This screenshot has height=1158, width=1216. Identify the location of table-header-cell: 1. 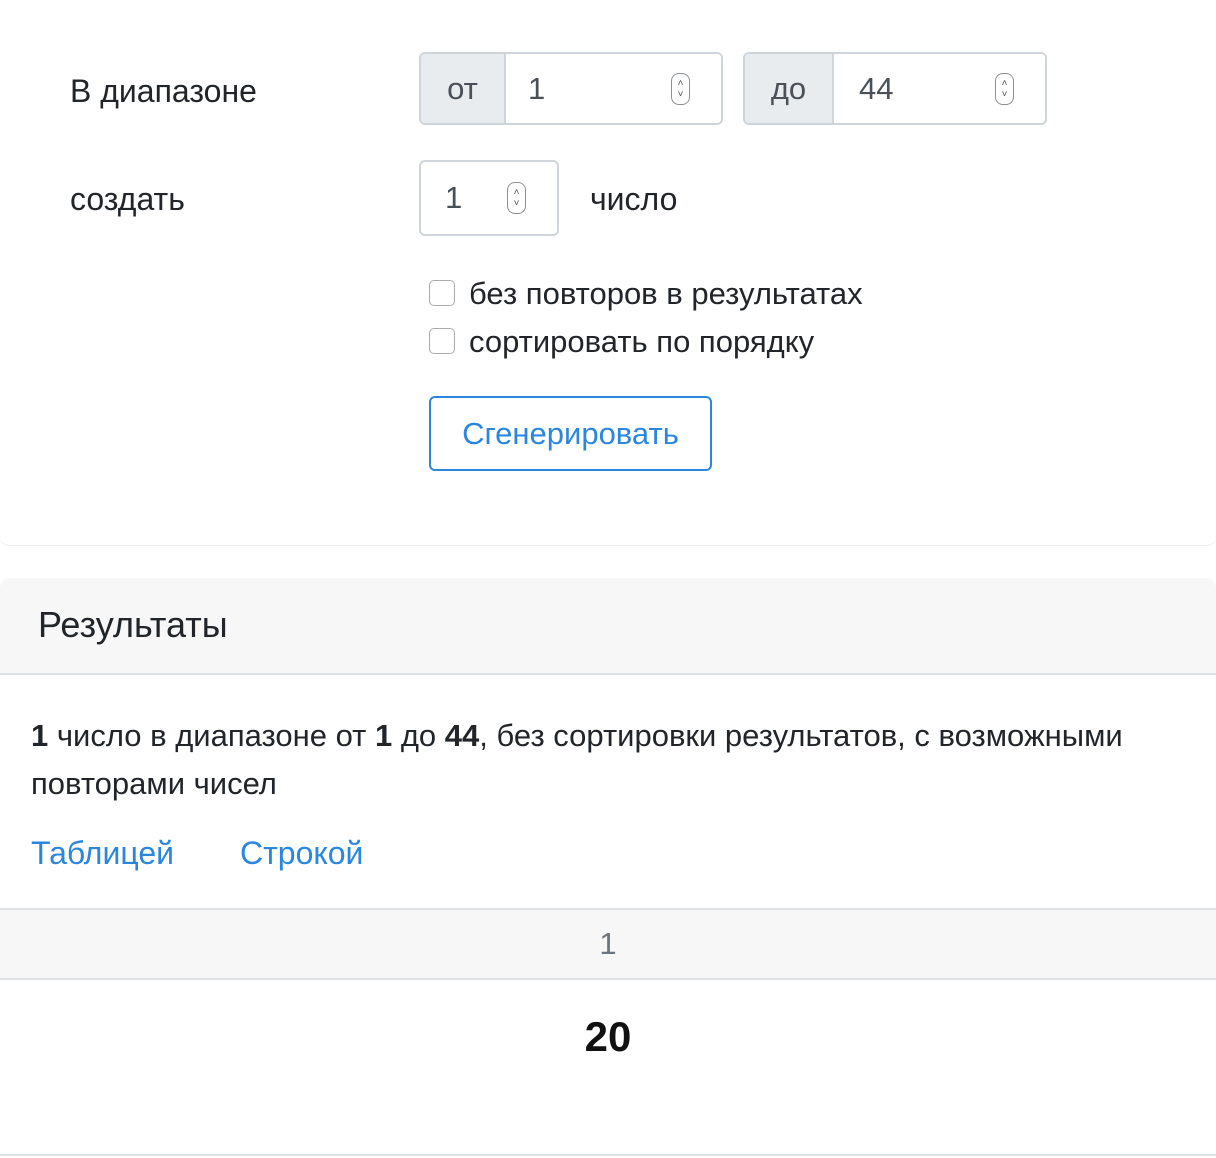
(608, 943).